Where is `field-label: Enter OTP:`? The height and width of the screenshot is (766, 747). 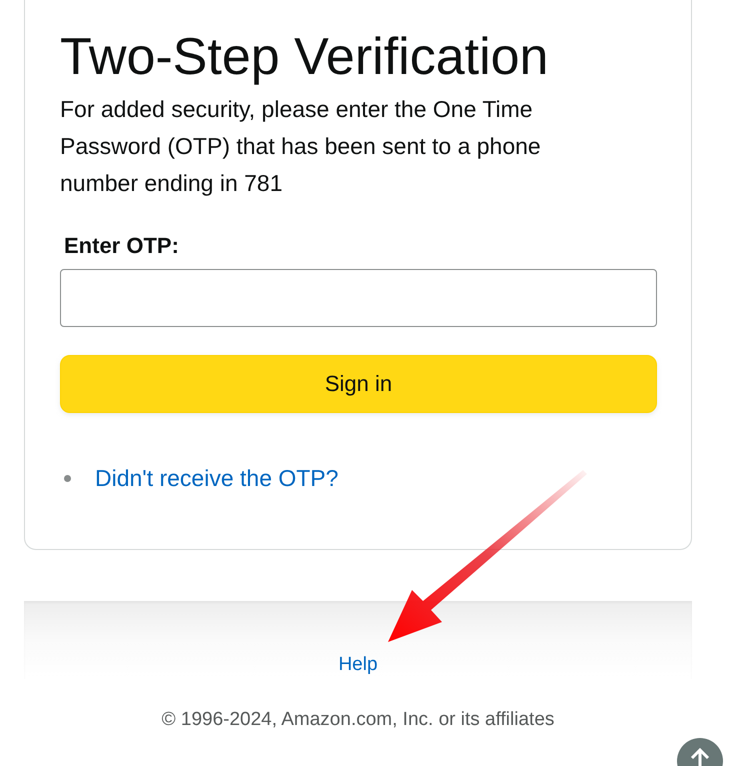
field-label: Enter OTP: is located at coordinates (121, 246).